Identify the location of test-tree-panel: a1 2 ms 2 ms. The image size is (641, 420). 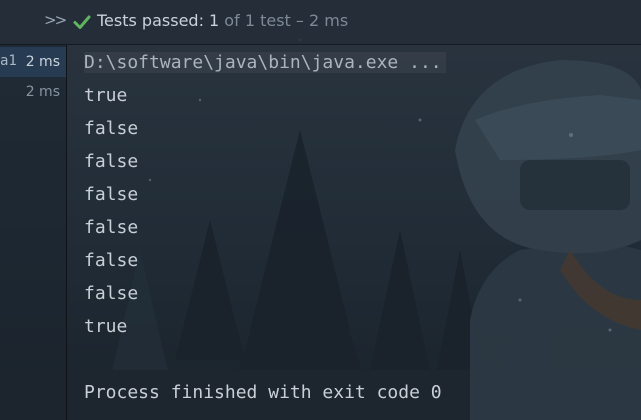
(33, 232).